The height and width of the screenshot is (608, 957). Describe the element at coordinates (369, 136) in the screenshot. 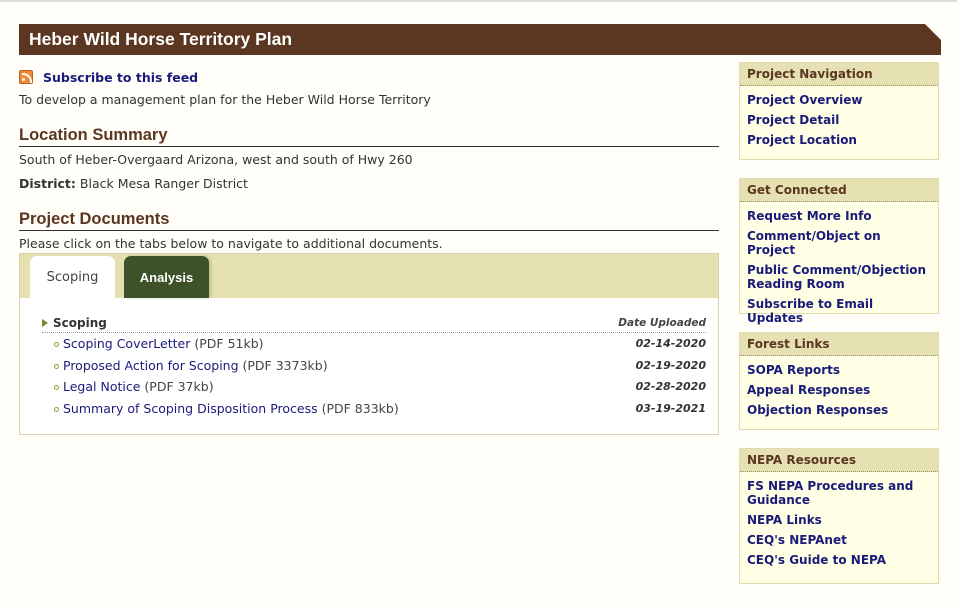

I see `location-summary-heading: Location Summary` at that location.